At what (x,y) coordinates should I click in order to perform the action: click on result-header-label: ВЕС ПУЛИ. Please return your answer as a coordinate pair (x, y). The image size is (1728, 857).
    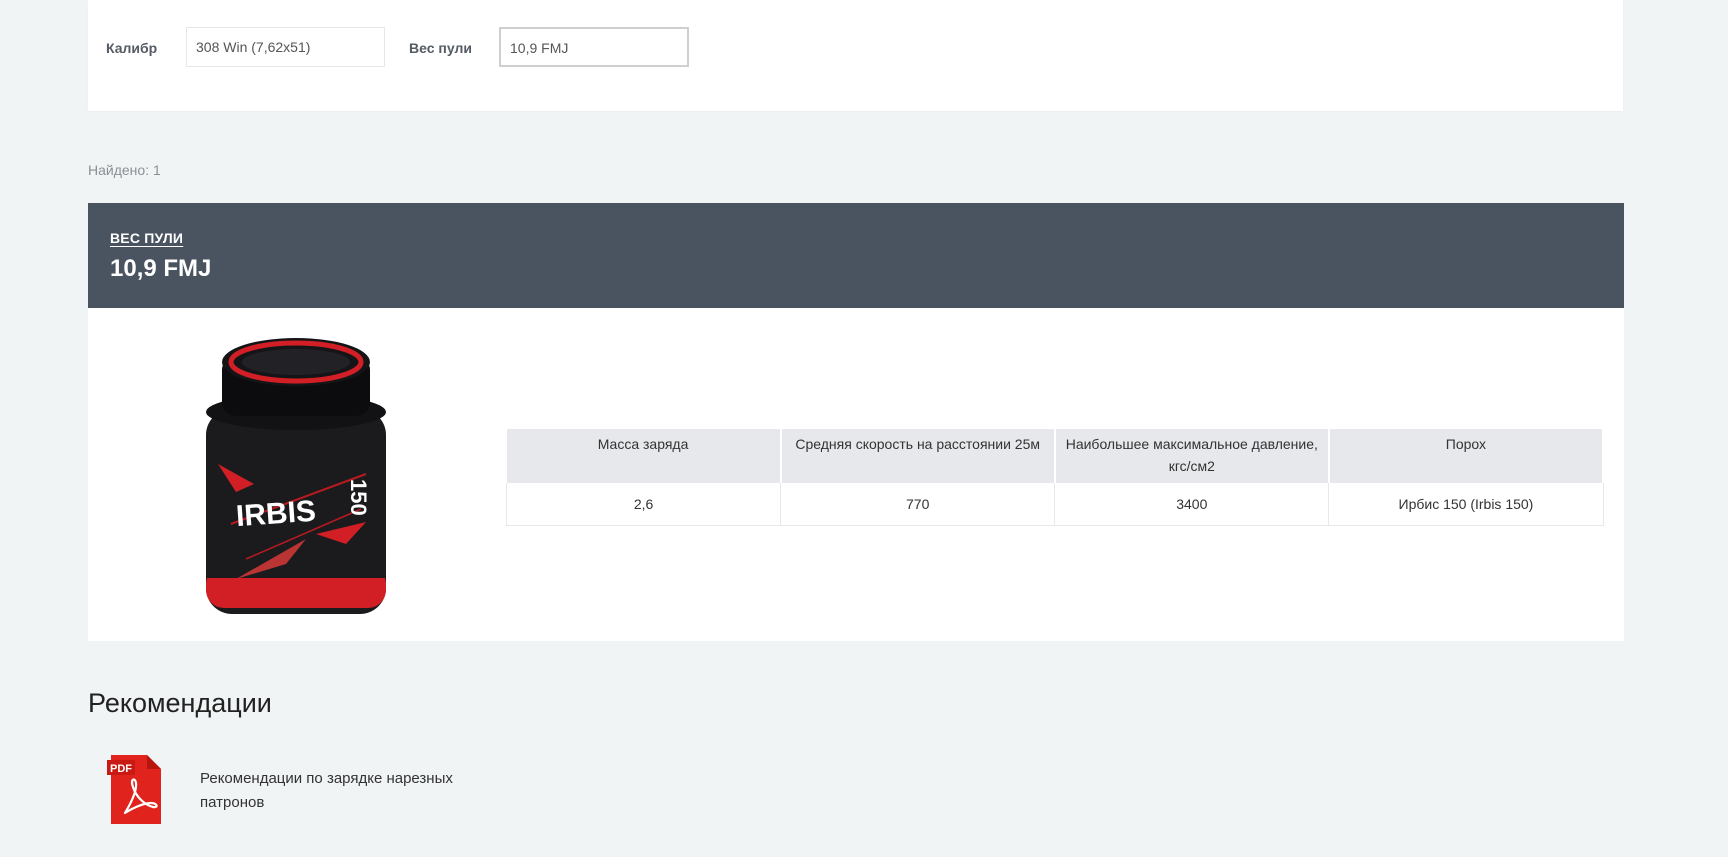
    Looking at the image, I should click on (147, 238).